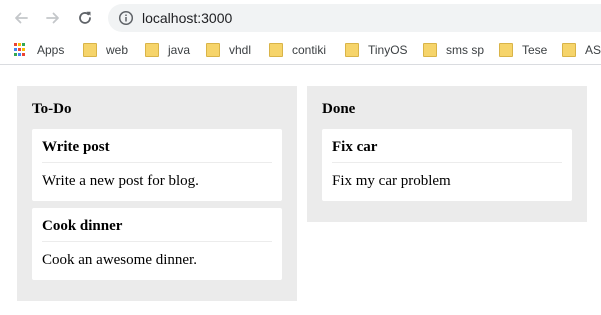 This screenshot has height=315, width=601. I want to click on reload-button, so click(85, 18).